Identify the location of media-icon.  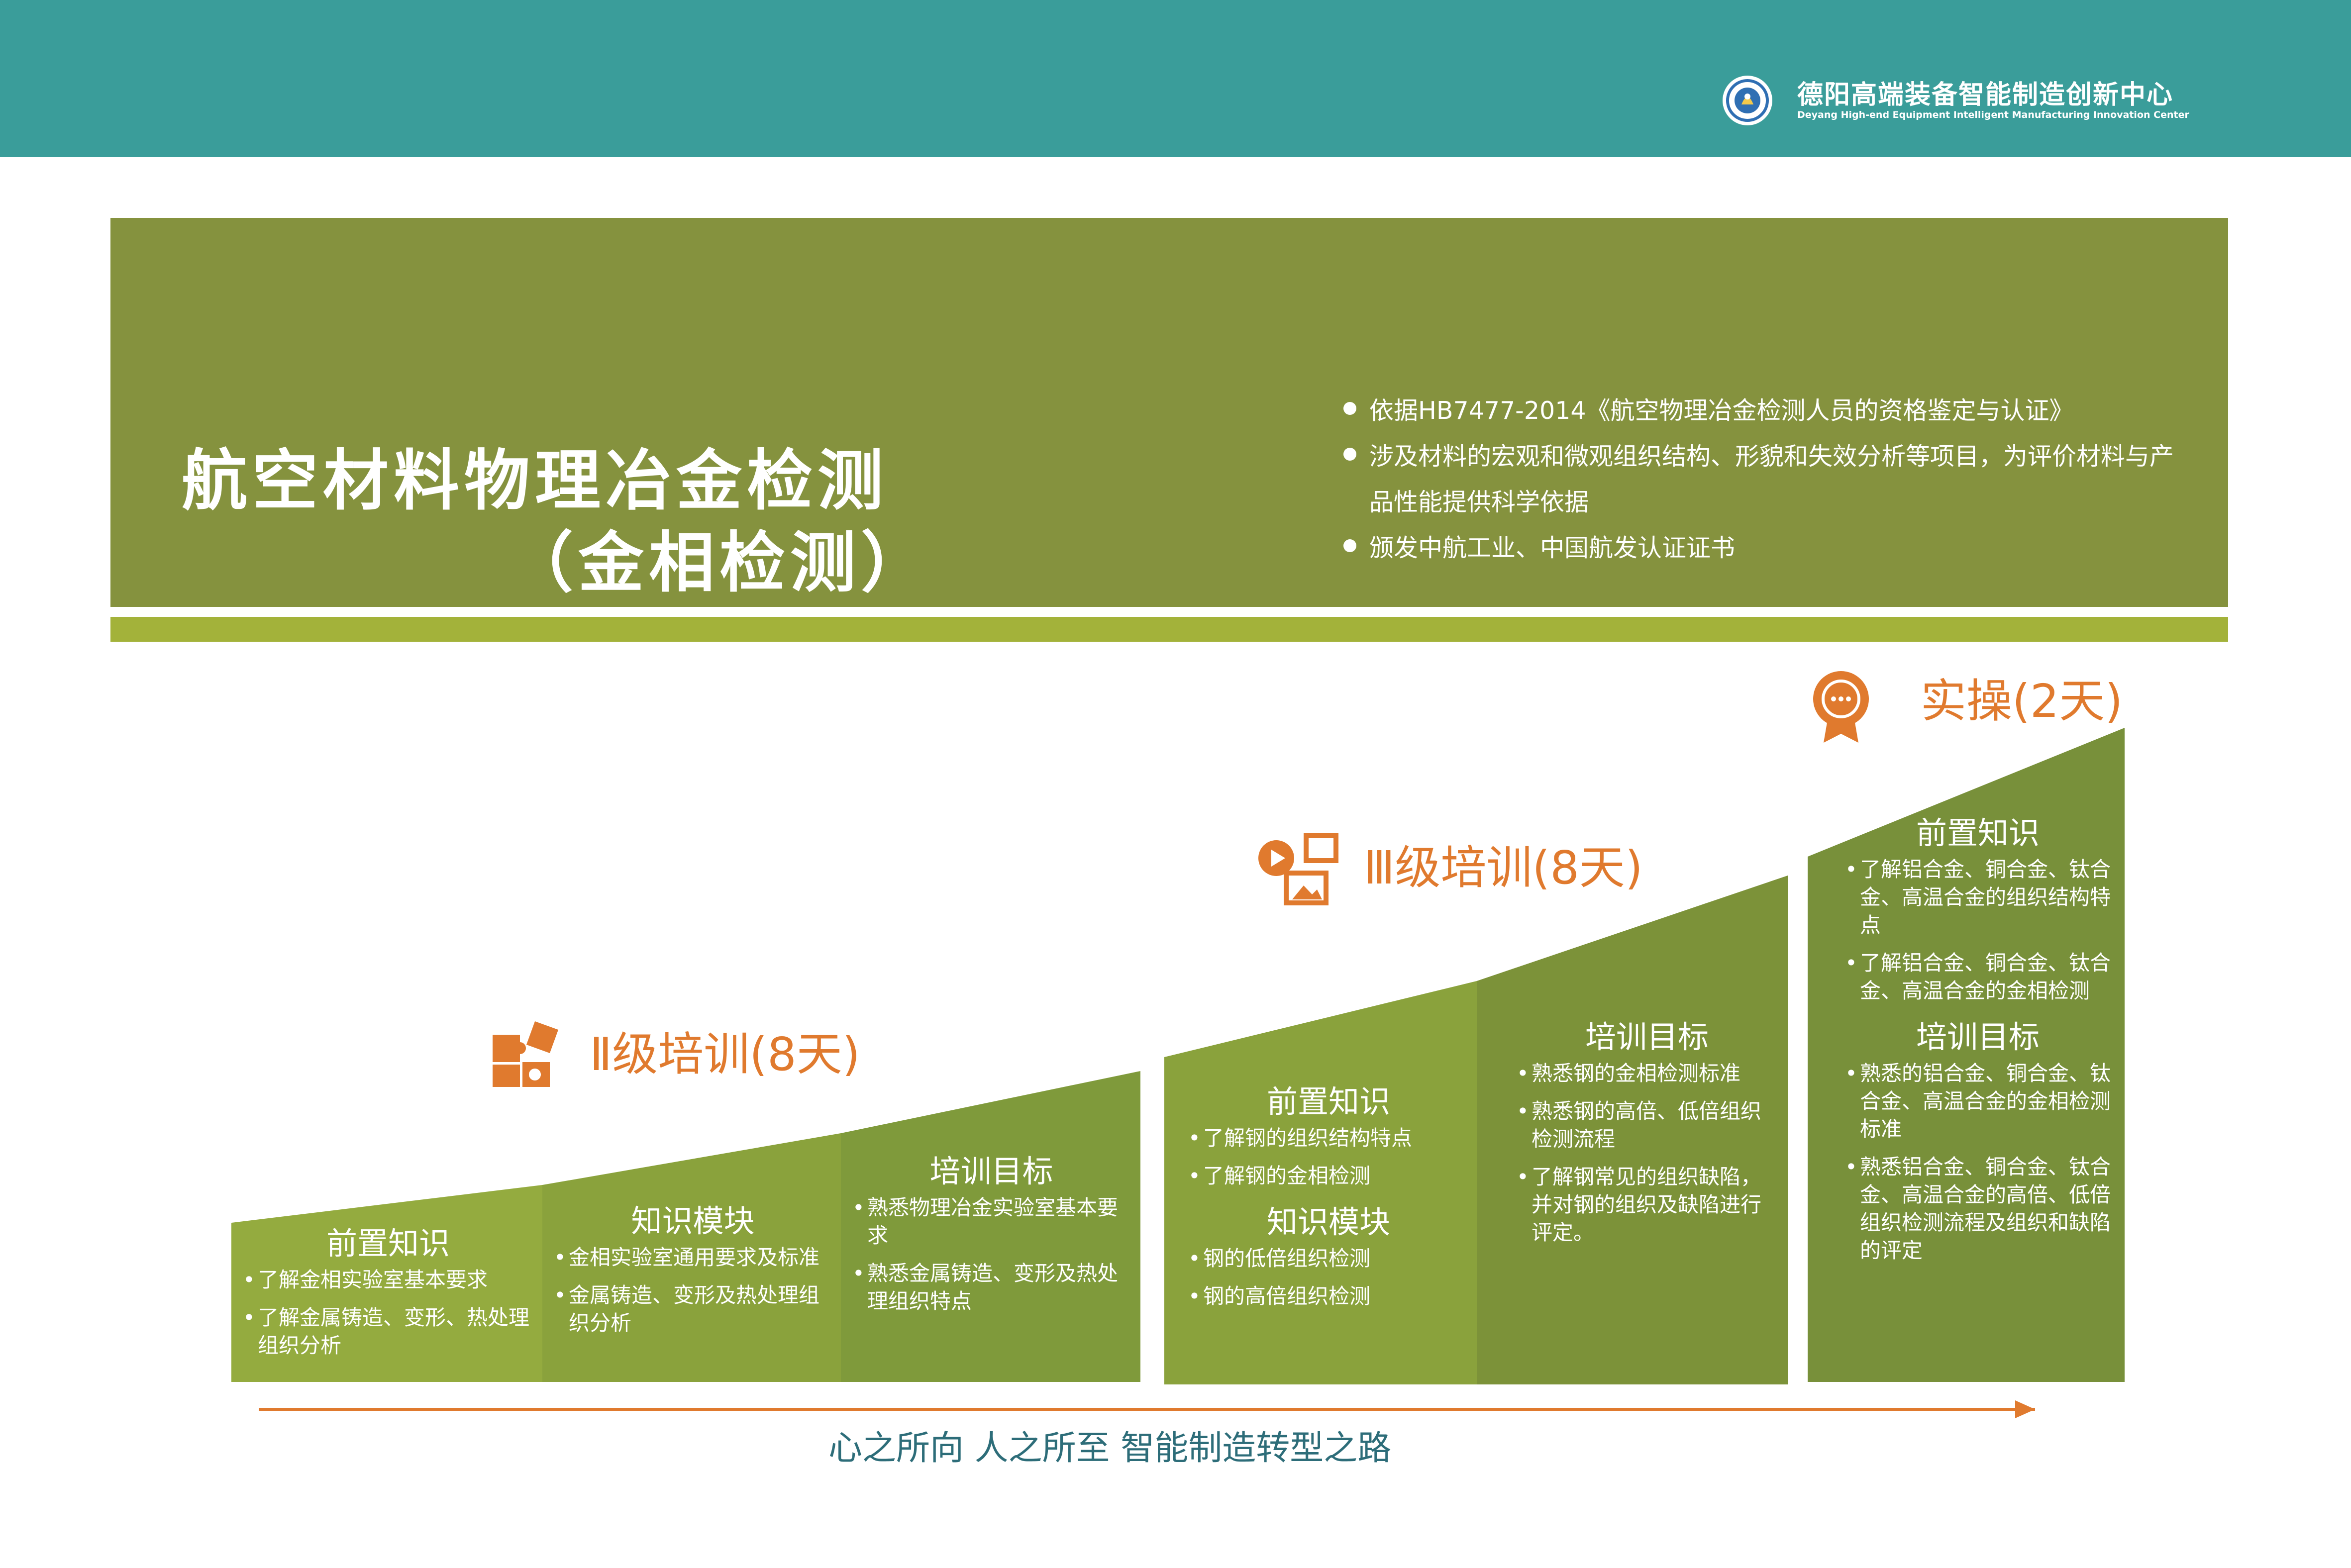
(1298, 869).